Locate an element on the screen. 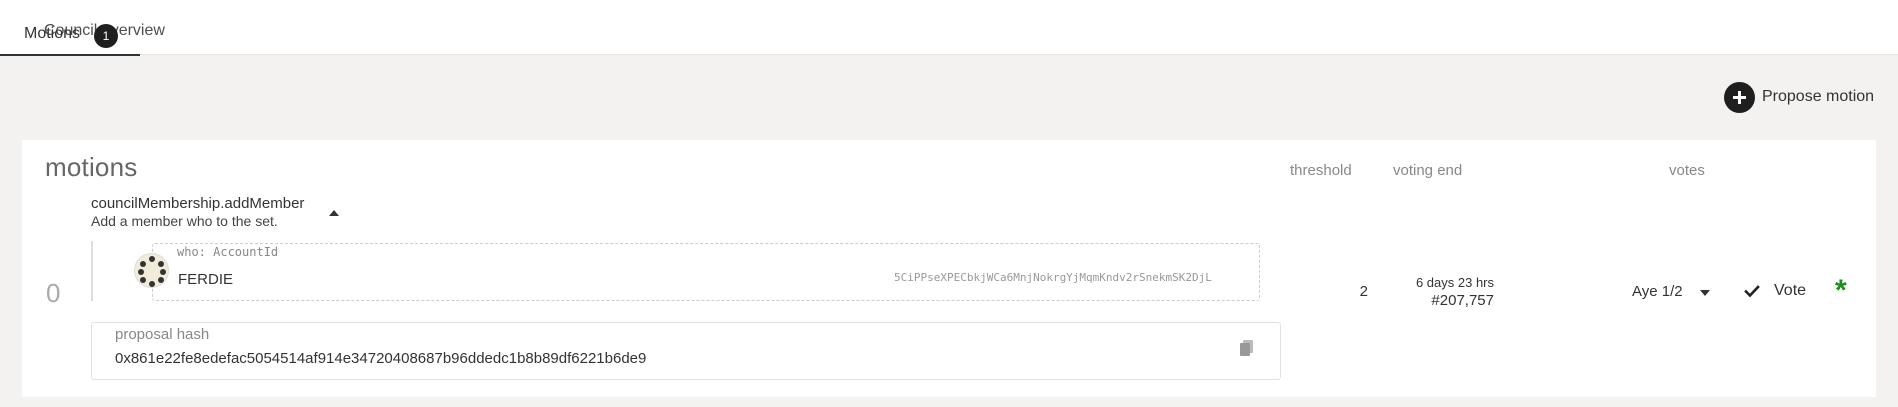  column-header-votes: votes is located at coordinates (1687, 170).